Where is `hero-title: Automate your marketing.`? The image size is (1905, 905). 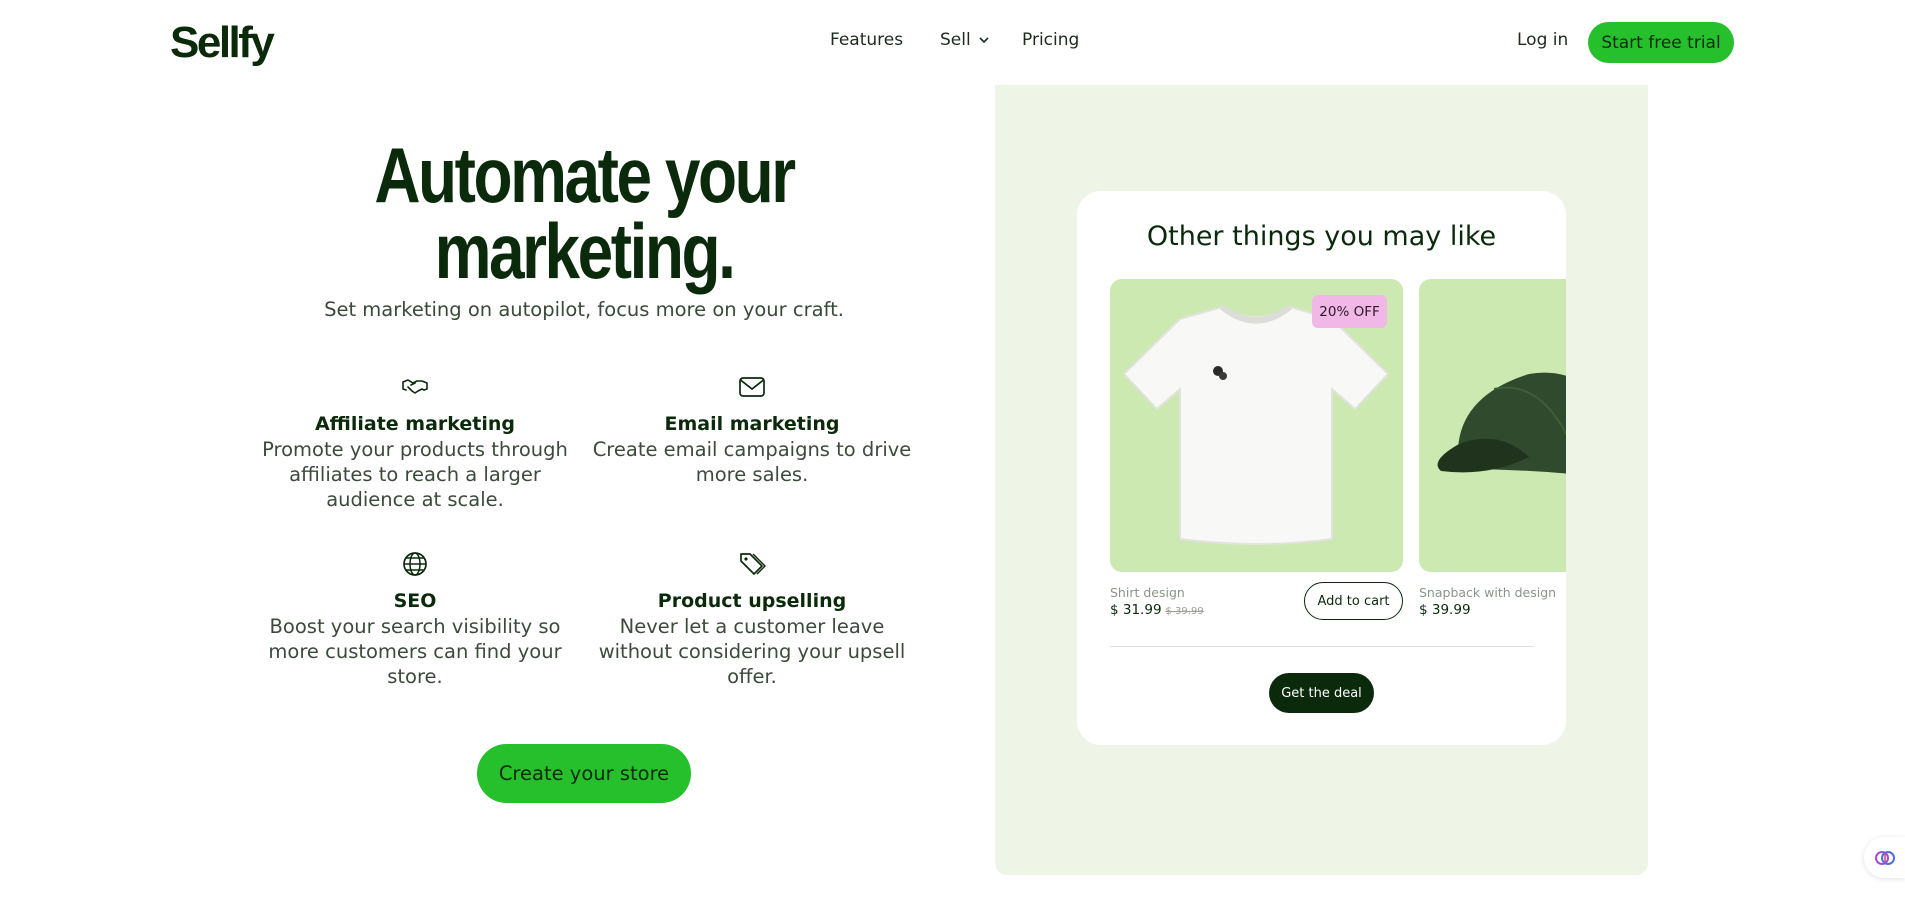 hero-title: Automate your marketing. is located at coordinates (584, 213).